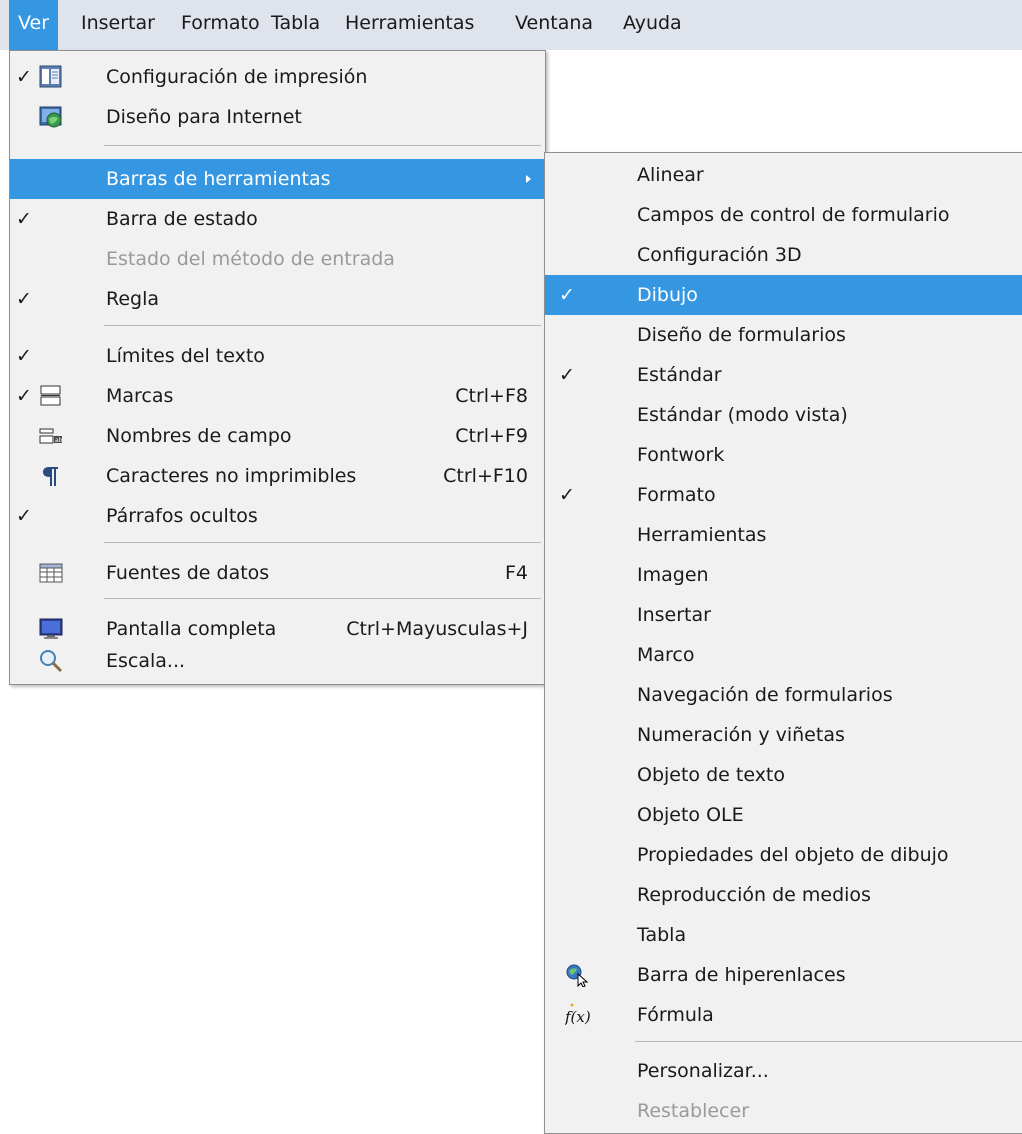  I want to click on menu-ayuda: Ayuda, so click(652, 25).